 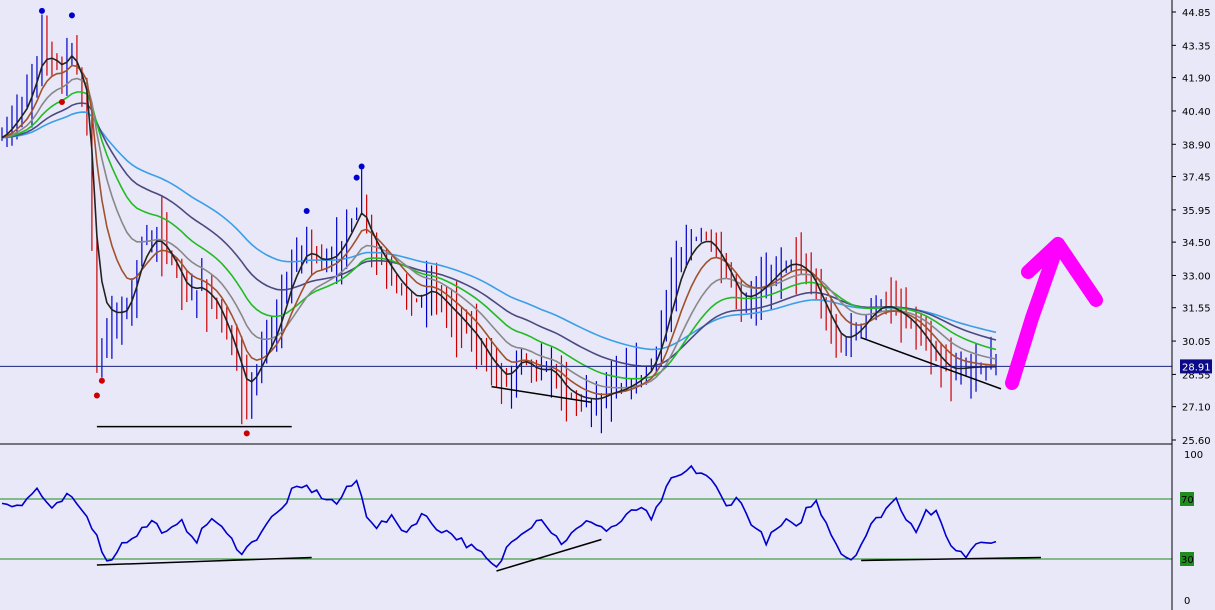 I want to click on oscillator-tick-label: 100, so click(x=1193, y=455).